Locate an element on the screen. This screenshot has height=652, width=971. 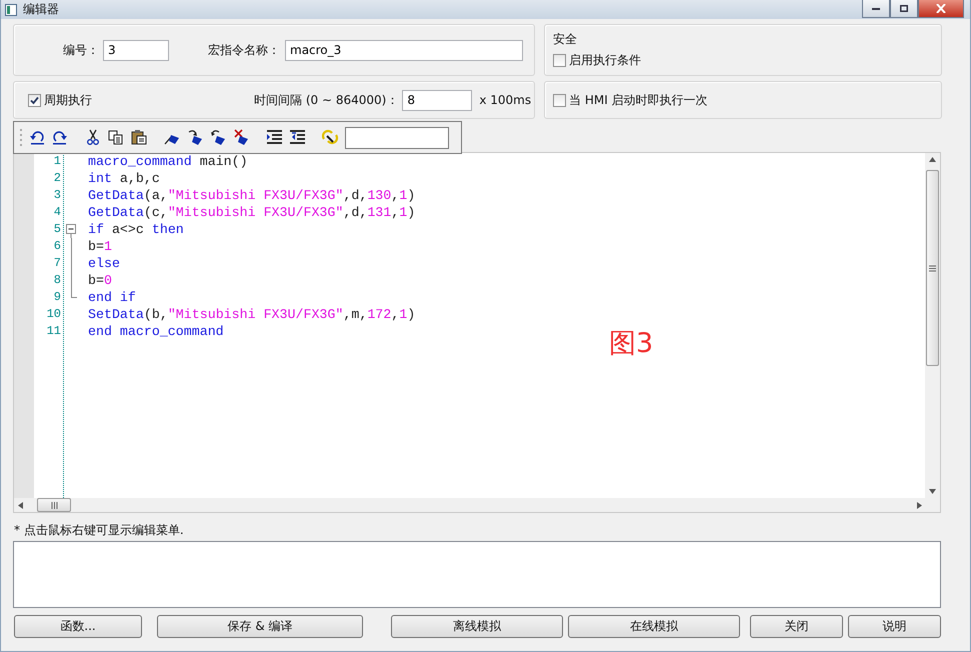
interval-field: 8 is located at coordinates (437, 100).